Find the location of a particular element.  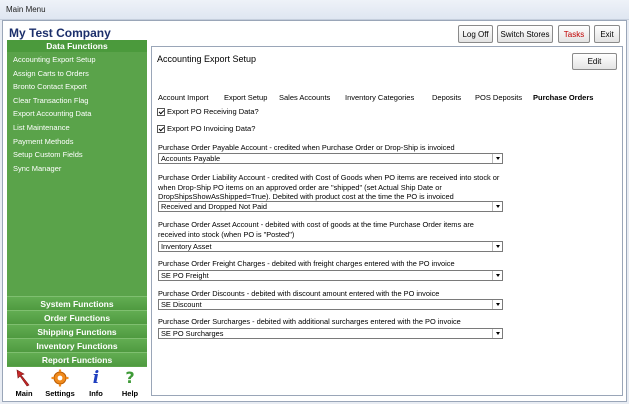

exit-button: Exit is located at coordinates (607, 34).